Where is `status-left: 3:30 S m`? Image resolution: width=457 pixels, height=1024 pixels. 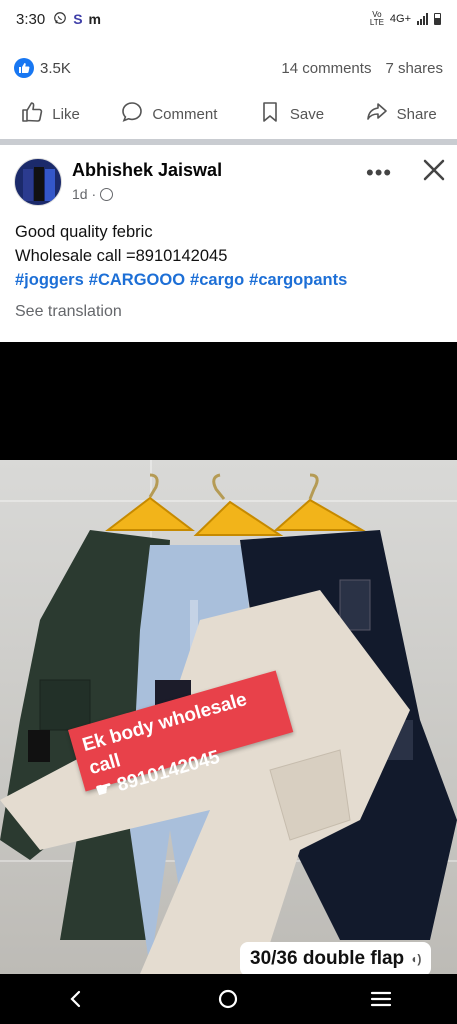 status-left: 3:30 S m is located at coordinates (58, 19).